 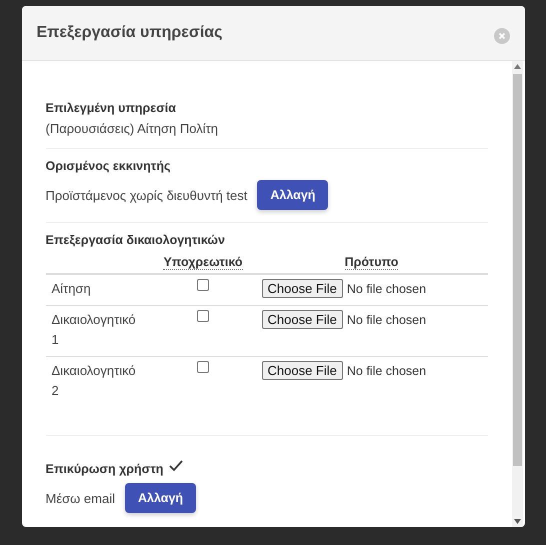 I want to click on column-header: Υποχρεωτικό, so click(x=203, y=262).